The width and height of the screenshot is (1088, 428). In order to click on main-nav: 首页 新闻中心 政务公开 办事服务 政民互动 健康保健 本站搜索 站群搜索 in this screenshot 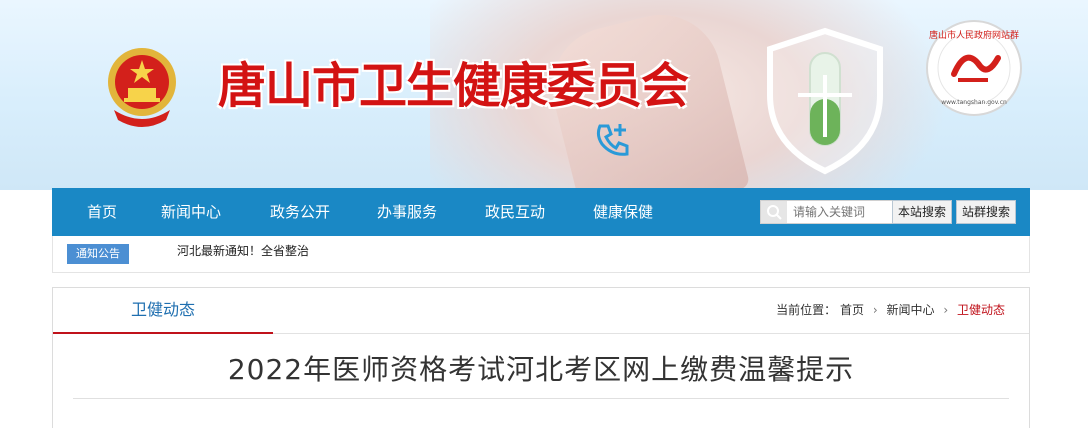, I will do `click(541, 212)`.